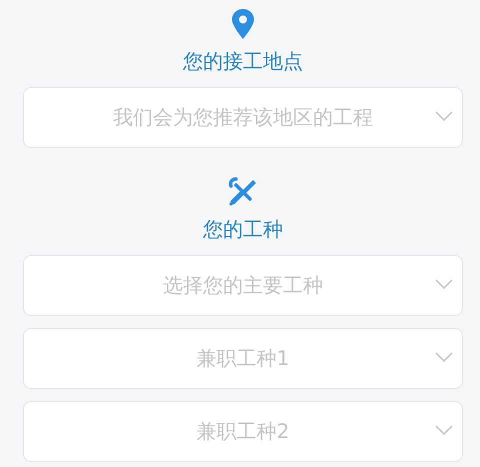 Image resolution: width=480 pixels, height=467 pixels. I want to click on dropdown-field: 兼职工种2, so click(243, 431).